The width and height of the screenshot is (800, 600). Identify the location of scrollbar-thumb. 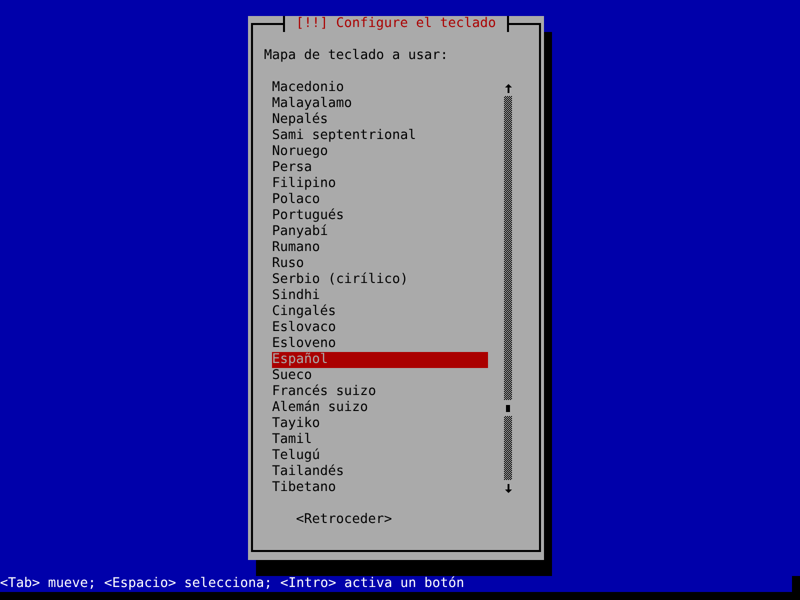
(508, 408).